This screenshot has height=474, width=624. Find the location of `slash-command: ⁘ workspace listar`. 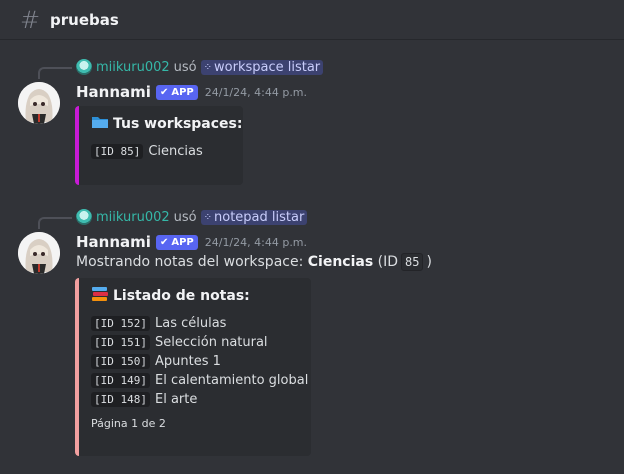

slash-command: ⁘ workspace listar is located at coordinates (262, 67).